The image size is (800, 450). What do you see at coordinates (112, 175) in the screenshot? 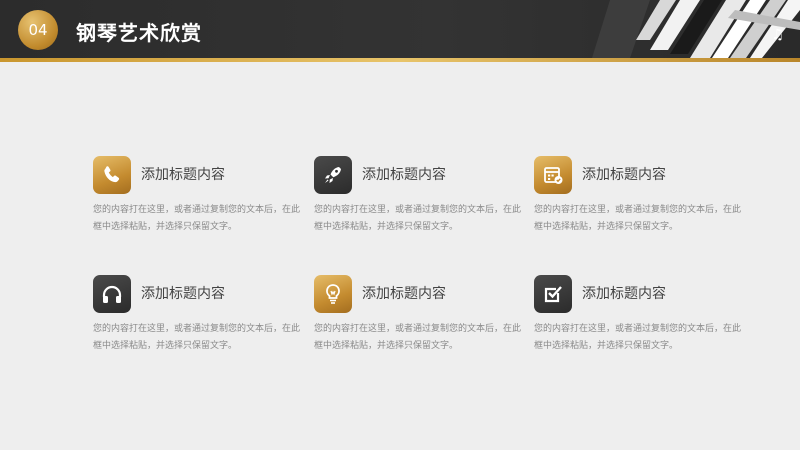
I see `phone-icon` at bounding box center [112, 175].